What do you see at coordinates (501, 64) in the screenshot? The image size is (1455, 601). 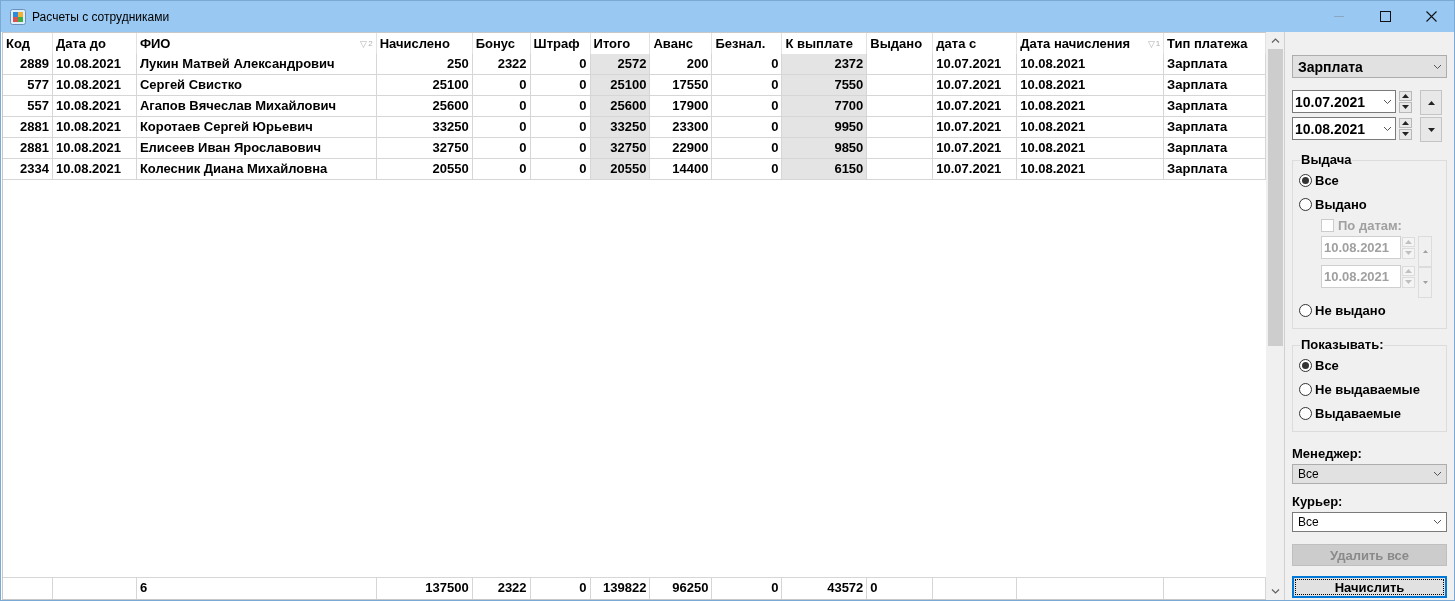 I see `table-cell: 2322` at bounding box center [501, 64].